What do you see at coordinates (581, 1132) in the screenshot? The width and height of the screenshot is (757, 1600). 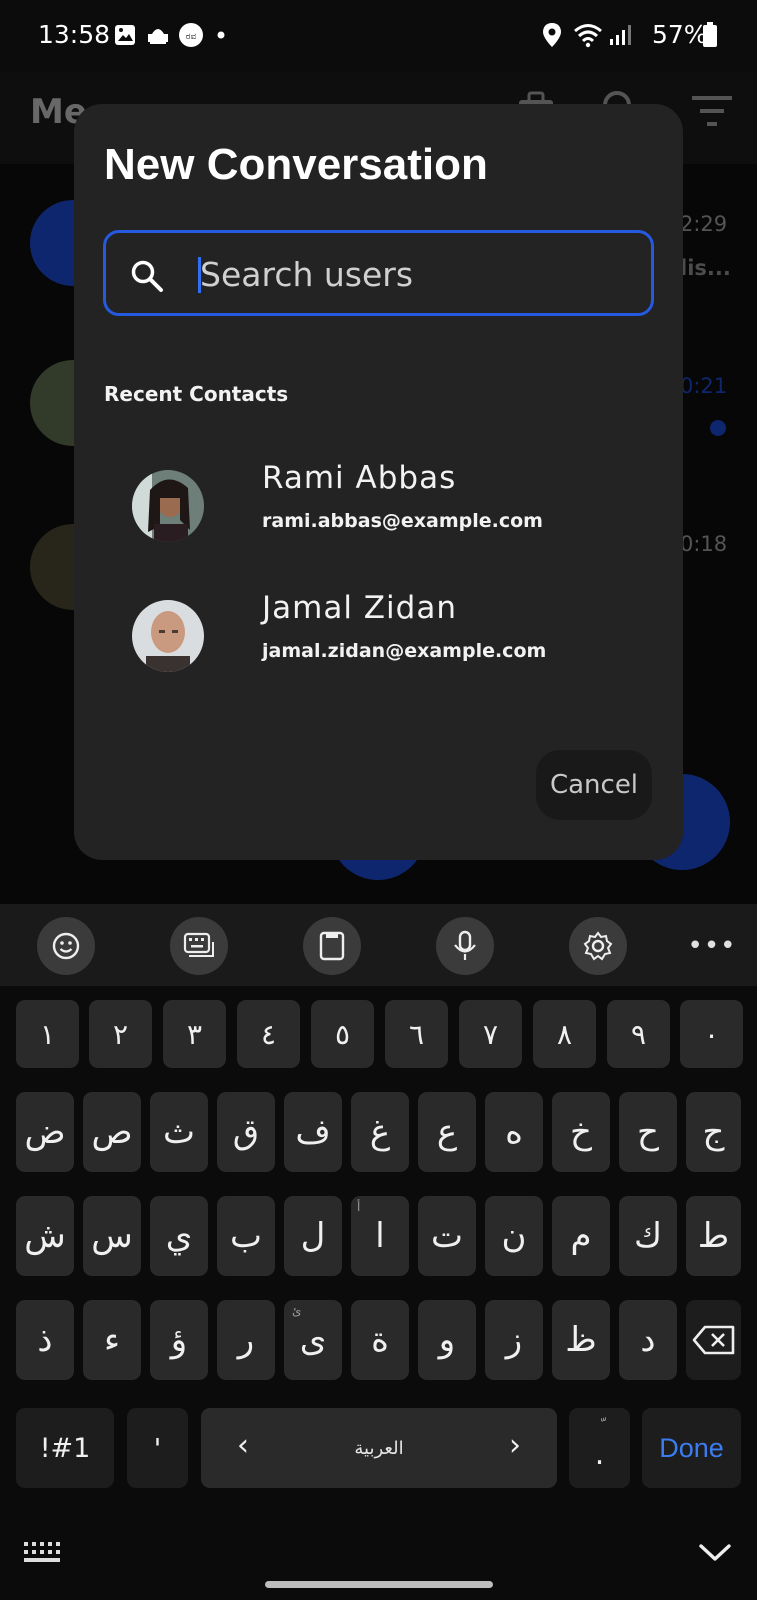 I see `key-letter: خ` at bounding box center [581, 1132].